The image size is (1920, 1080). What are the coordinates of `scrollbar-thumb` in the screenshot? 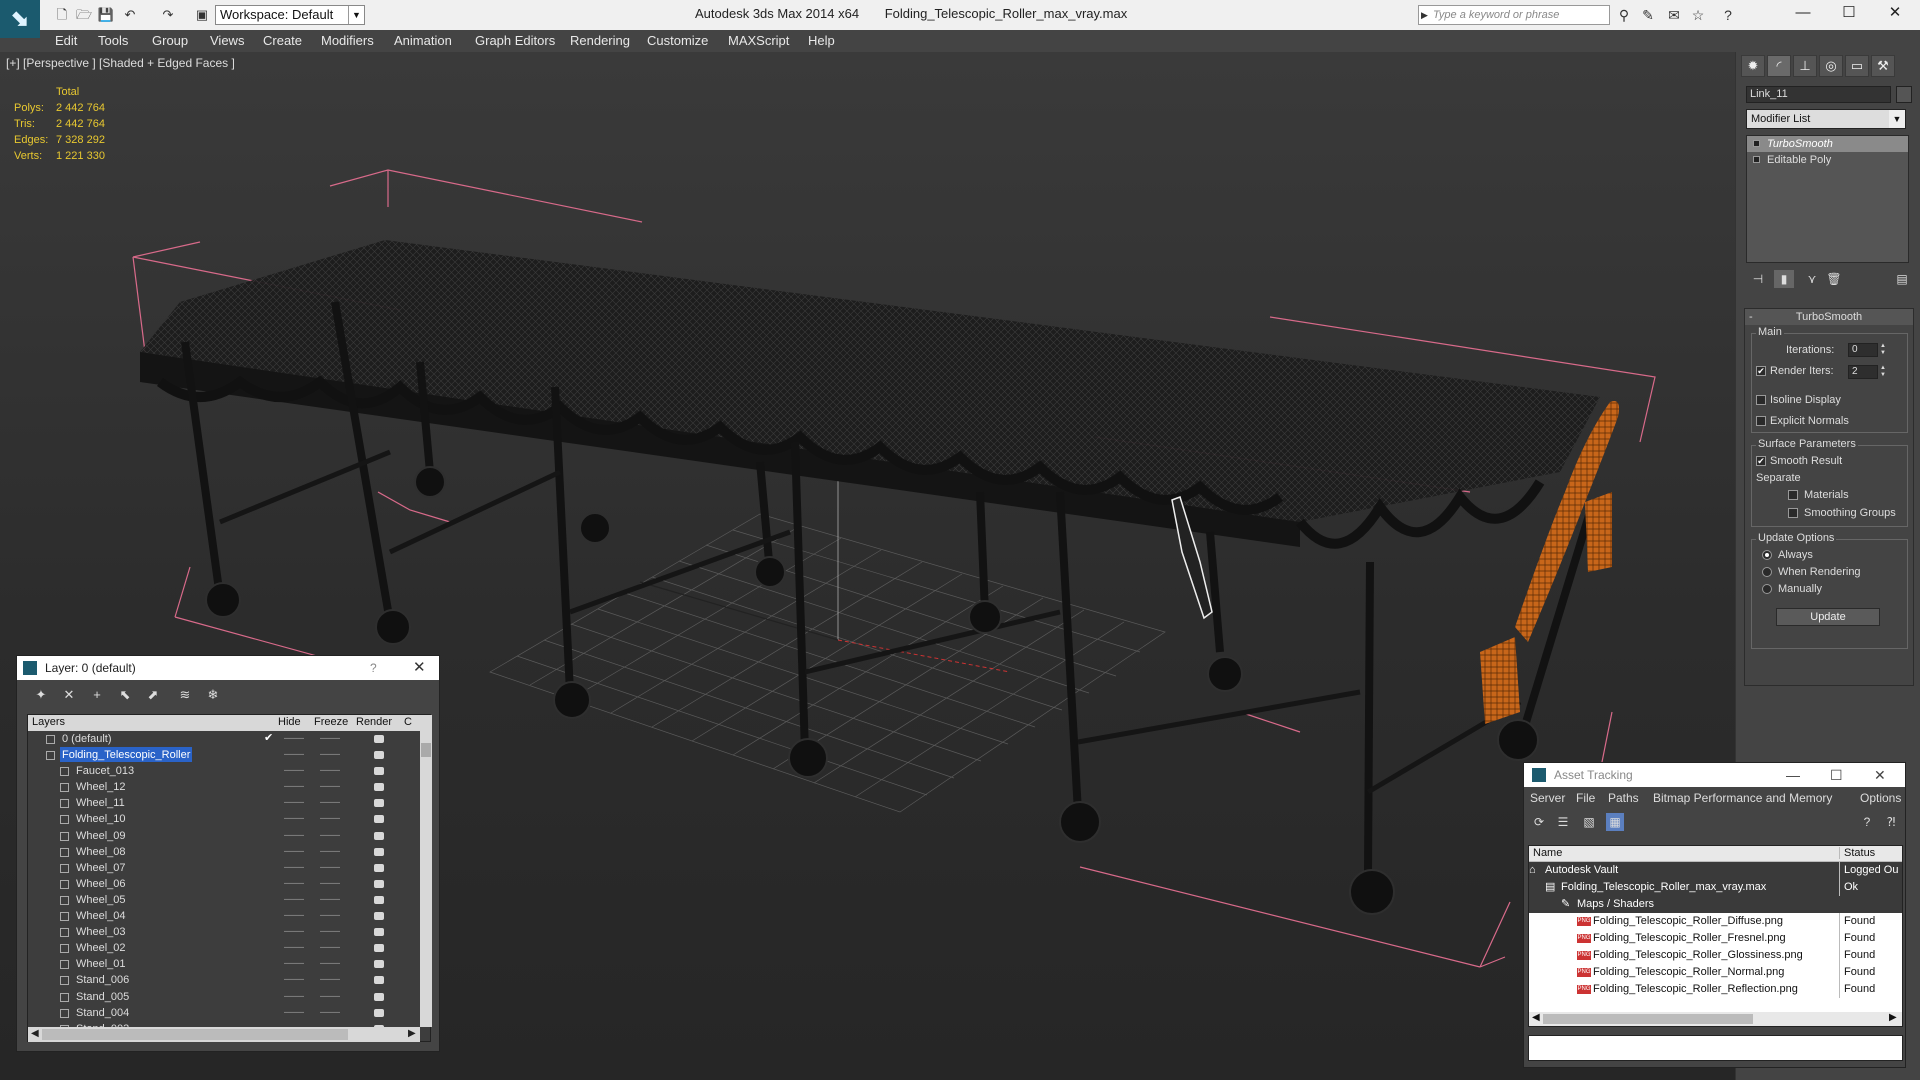 It's located at (195, 1034).